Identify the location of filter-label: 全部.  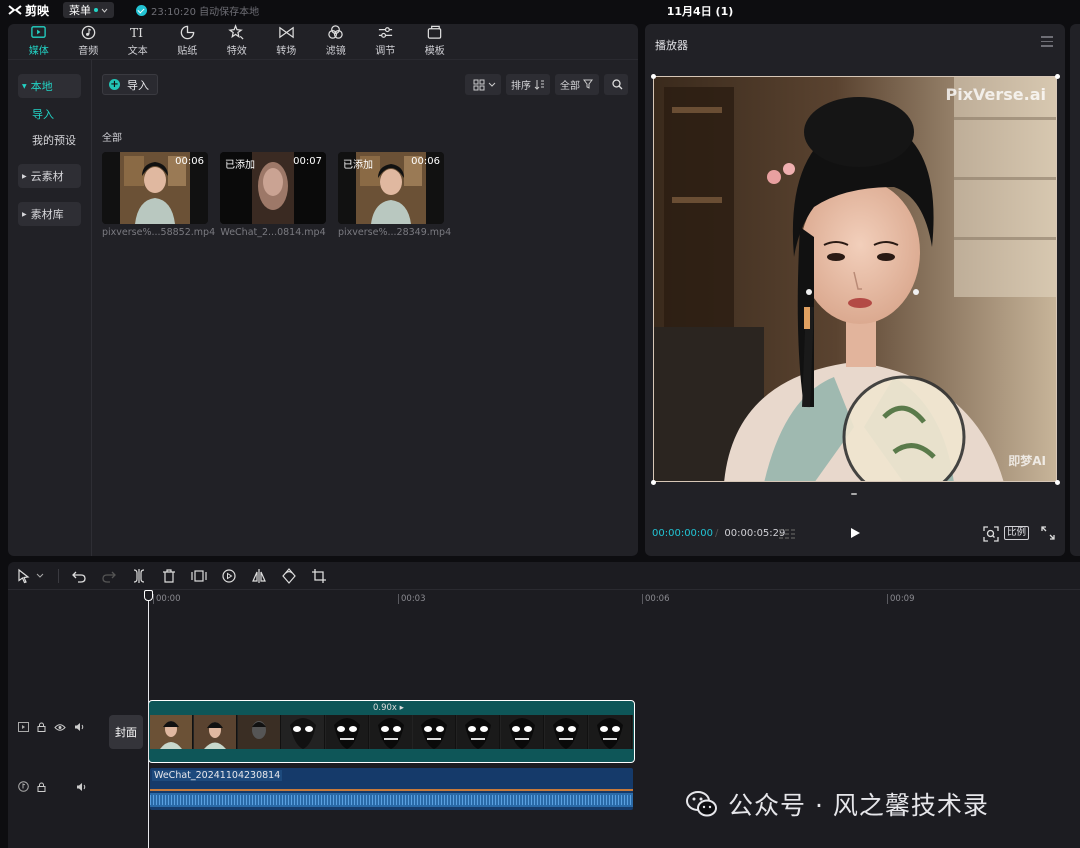
(570, 86).